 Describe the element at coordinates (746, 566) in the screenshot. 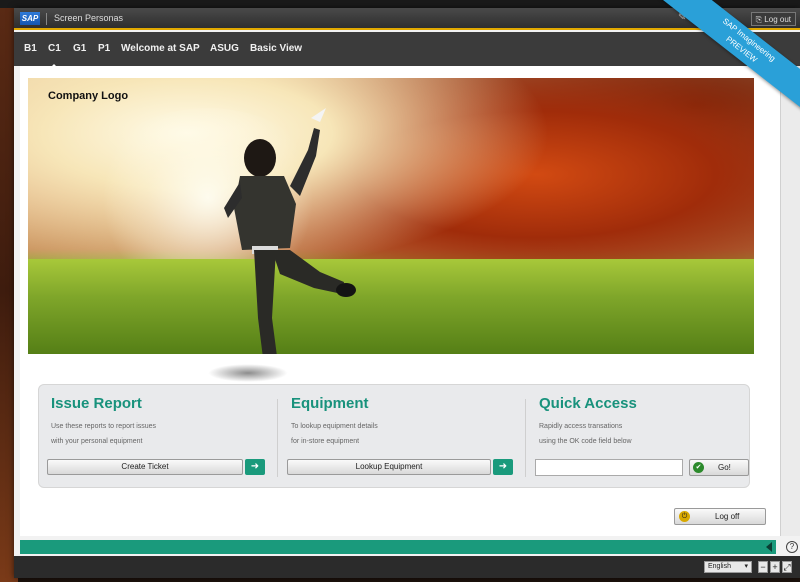

I see `chevron-down-icon: ▾` at that location.